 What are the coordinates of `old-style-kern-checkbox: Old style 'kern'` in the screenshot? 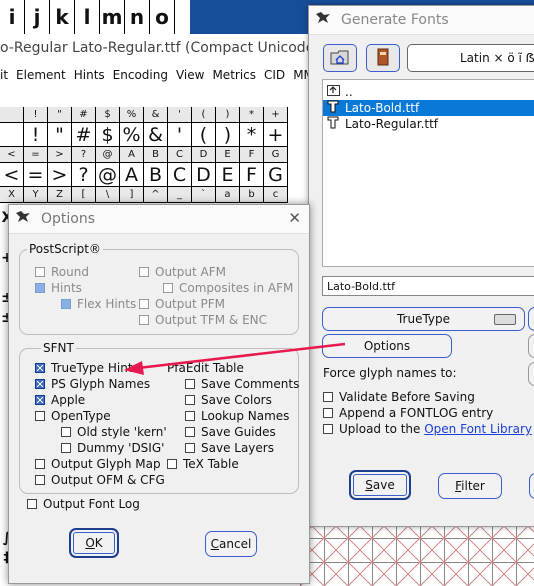 It's located at (114, 432).